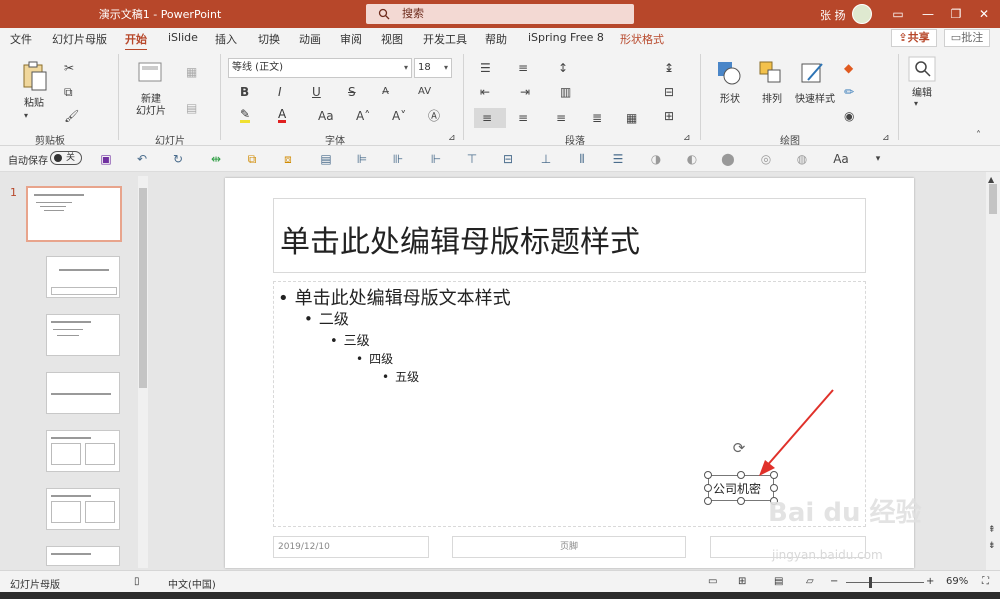 The width and height of the screenshot is (1000, 599). What do you see at coordinates (269, 39) in the screenshot?
I see `tab-transitions: 切换` at bounding box center [269, 39].